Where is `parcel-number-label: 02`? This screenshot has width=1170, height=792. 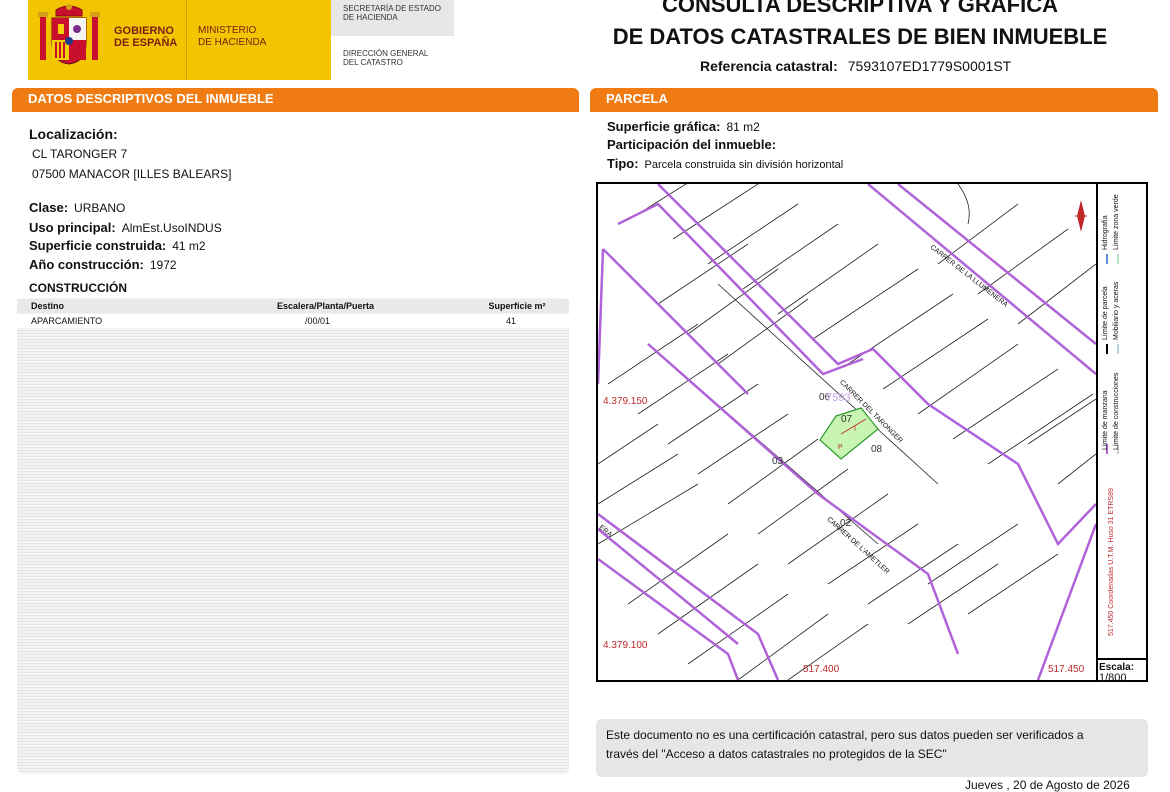 parcel-number-label: 02 is located at coordinates (846, 523).